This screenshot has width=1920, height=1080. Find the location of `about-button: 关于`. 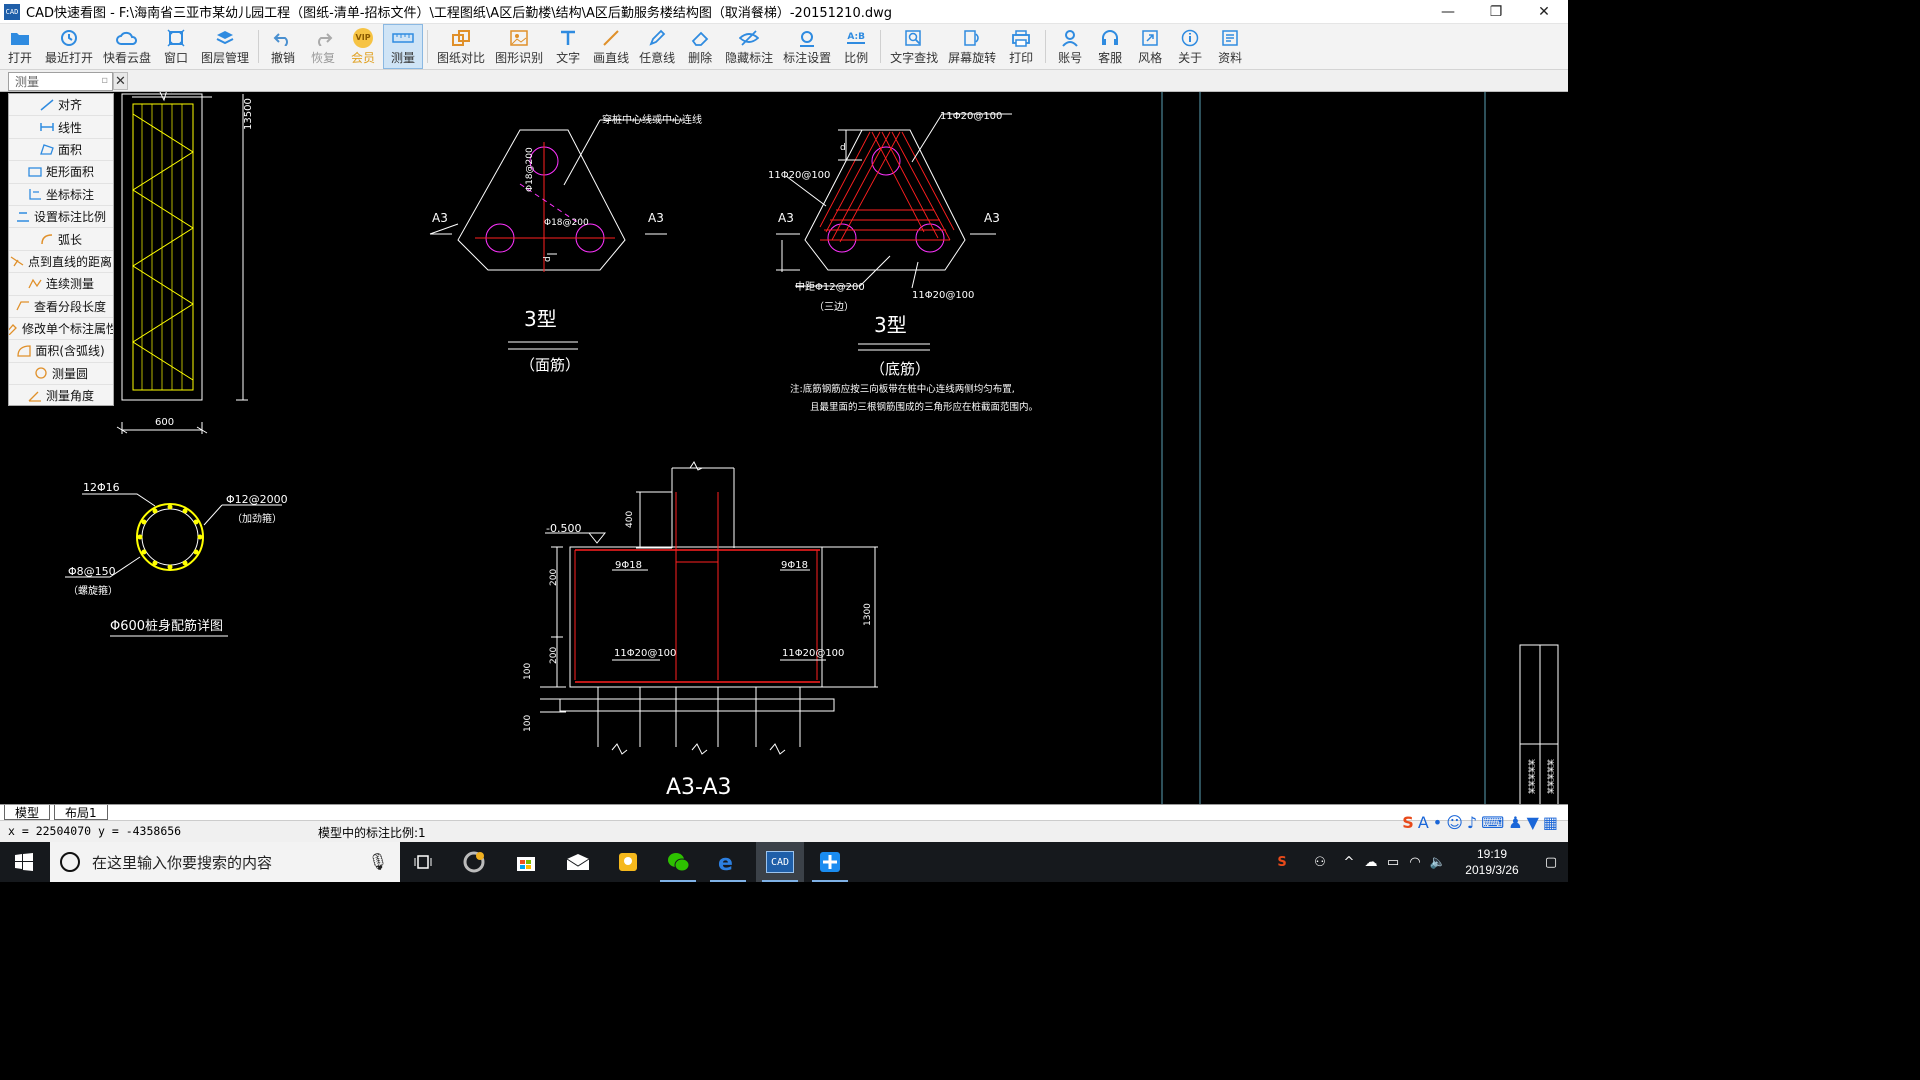

about-button: 关于 is located at coordinates (1190, 46).